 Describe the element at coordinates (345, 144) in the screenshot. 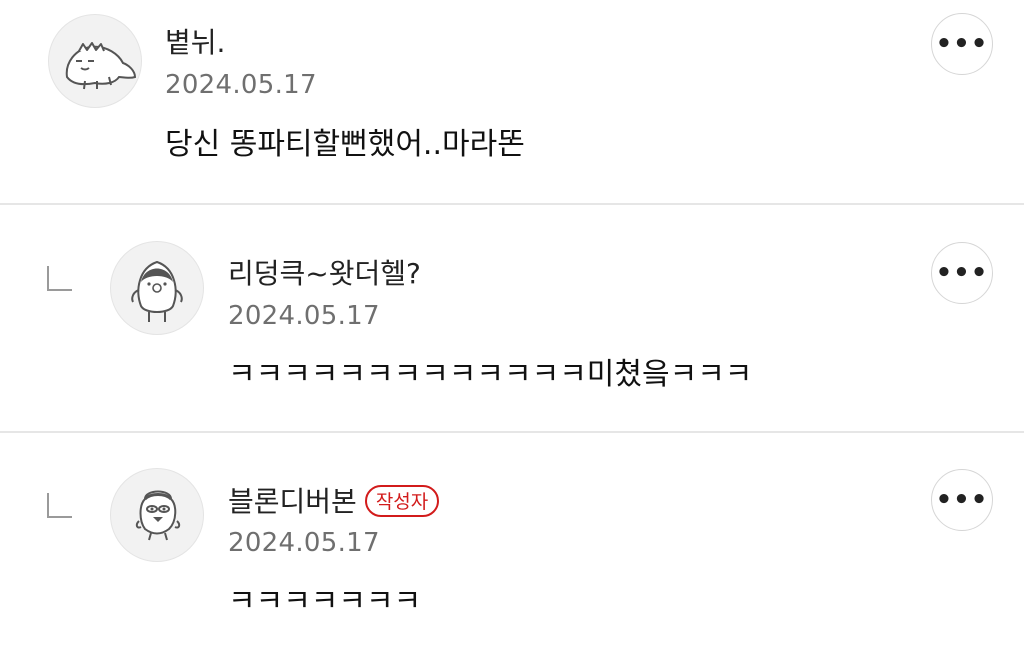

I see `comment-text: 당신 똥파티할뻔했어..마라똔` at that location.